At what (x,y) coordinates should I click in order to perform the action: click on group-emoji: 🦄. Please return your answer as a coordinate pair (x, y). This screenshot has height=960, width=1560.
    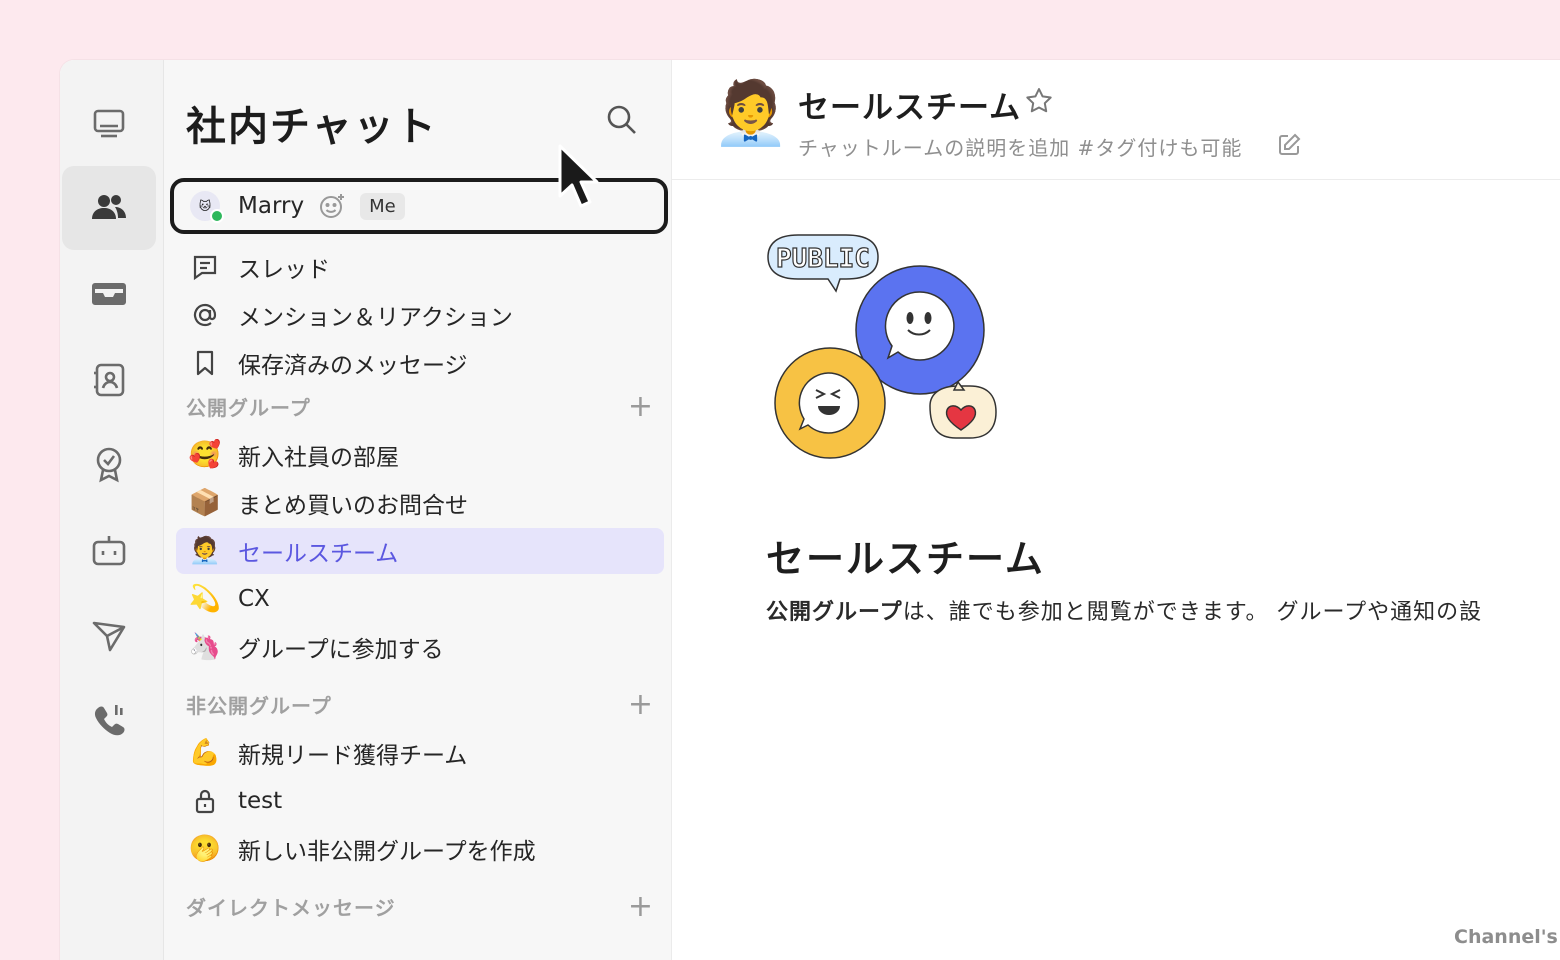
    Looking at the image, I should click on (205, 647).